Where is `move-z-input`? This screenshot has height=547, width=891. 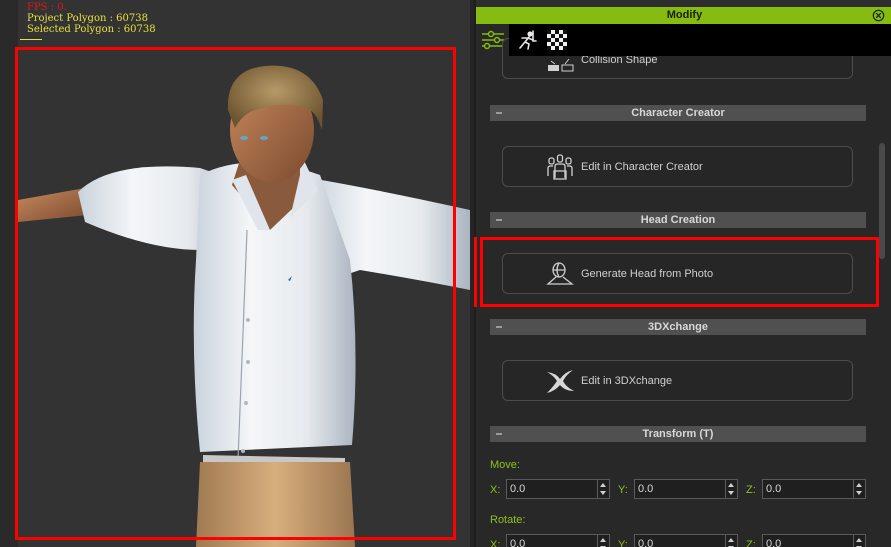 move-z-input is located at coordinates (808, 489).